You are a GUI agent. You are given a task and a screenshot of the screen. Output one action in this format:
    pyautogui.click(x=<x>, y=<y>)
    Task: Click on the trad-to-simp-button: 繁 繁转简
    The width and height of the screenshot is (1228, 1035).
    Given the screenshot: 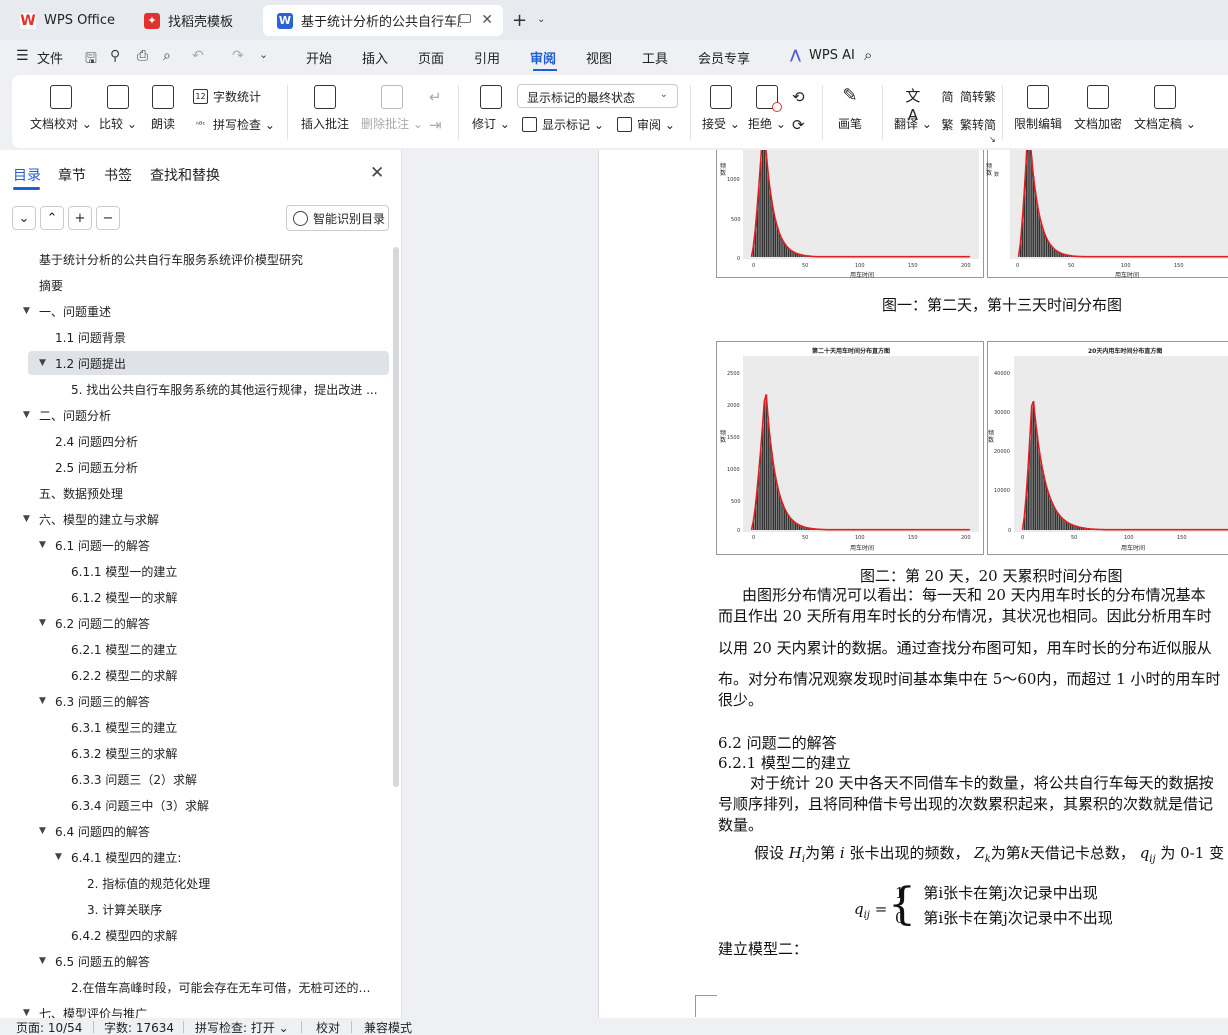 What is the action you would take?
    pyautogui.click(x=968, y=124)
    